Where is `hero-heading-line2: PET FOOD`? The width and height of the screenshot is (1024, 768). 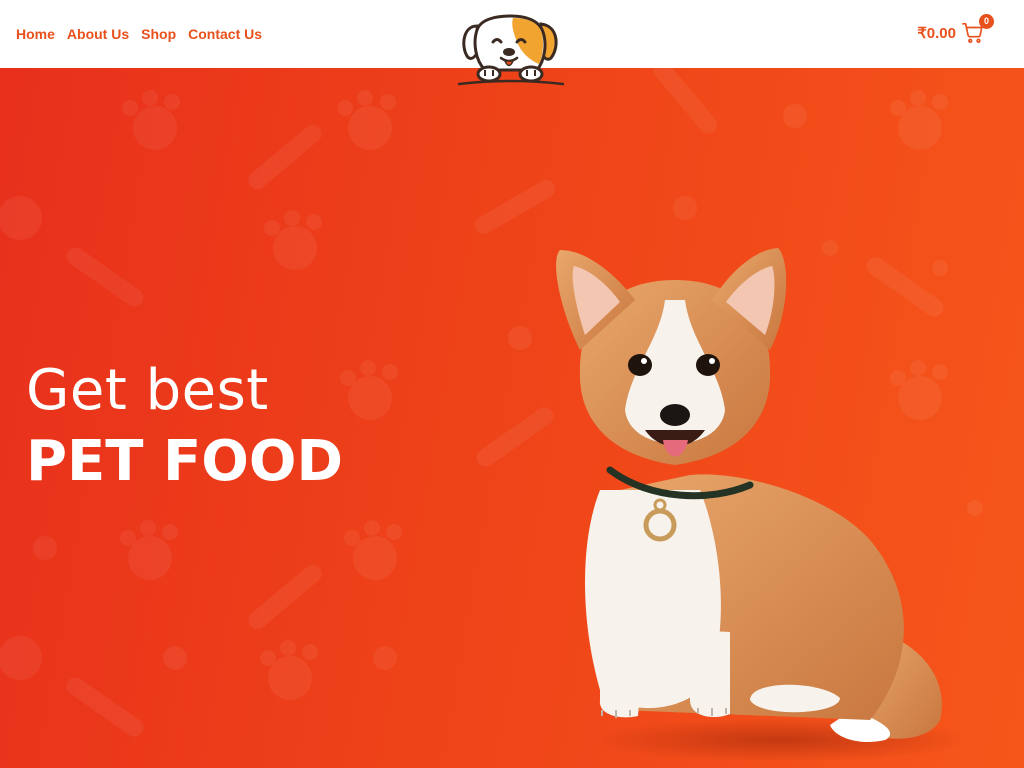
hero-heading-line2: PET FOOD is located at coordinates (184, 461).